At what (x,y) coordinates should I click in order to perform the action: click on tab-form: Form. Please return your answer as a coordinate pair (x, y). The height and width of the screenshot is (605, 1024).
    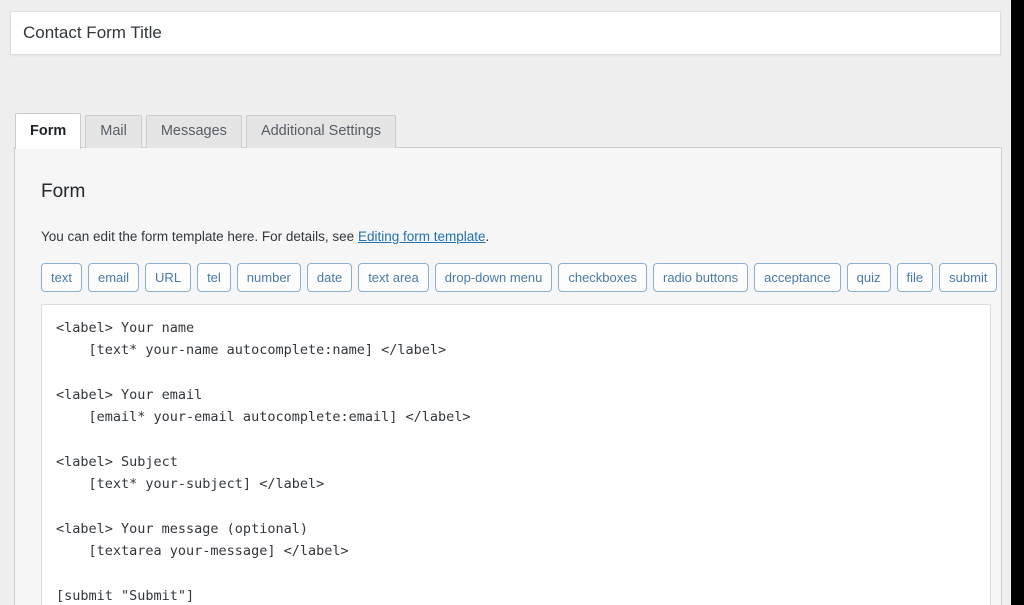
    Looking at the image, I should click on (48, 131).